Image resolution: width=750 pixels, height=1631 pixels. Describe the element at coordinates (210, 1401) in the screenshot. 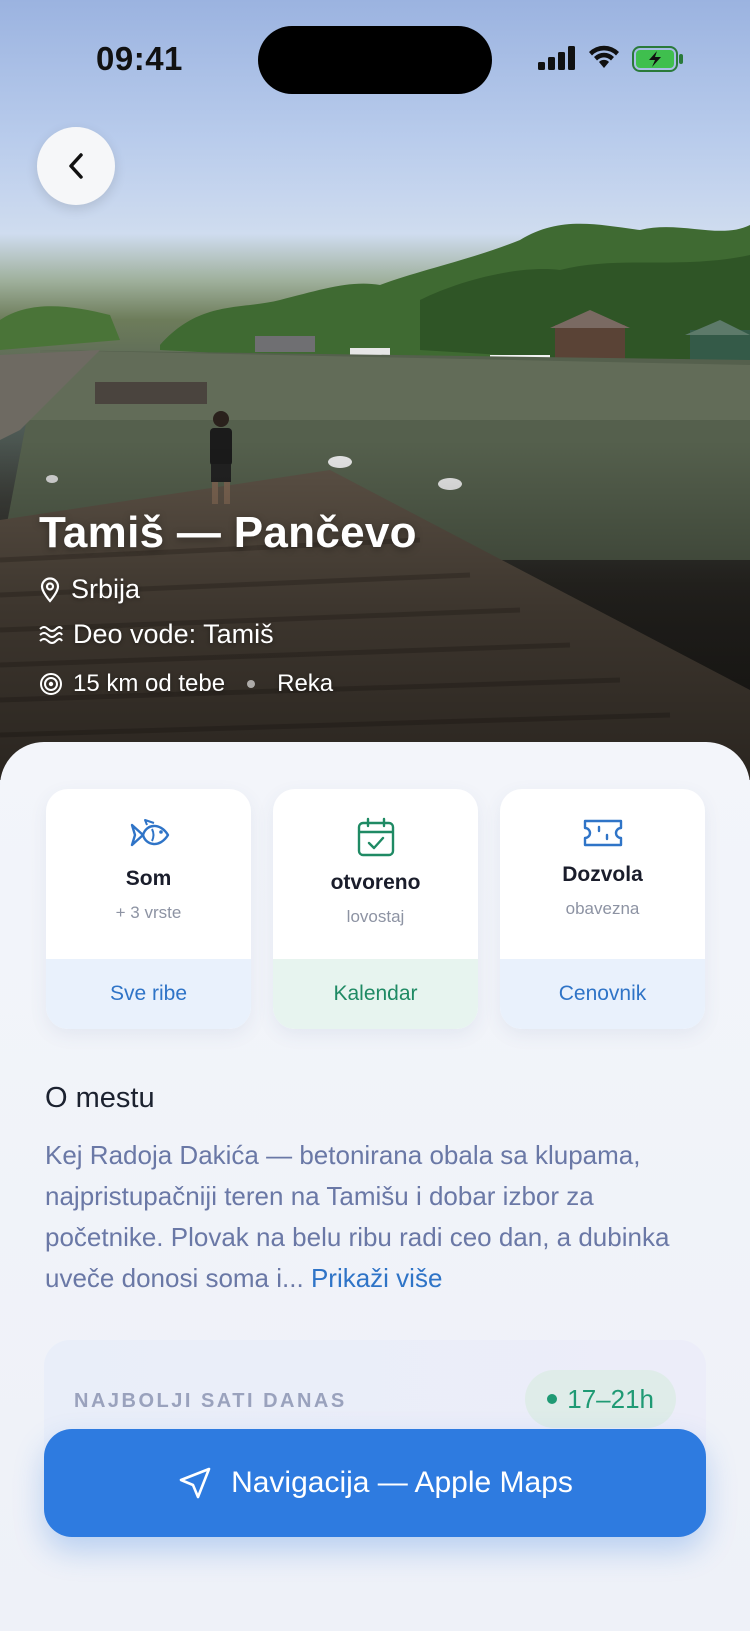

I see `best-hours-label: NAJBOLJI SATI DANAS` at that location.